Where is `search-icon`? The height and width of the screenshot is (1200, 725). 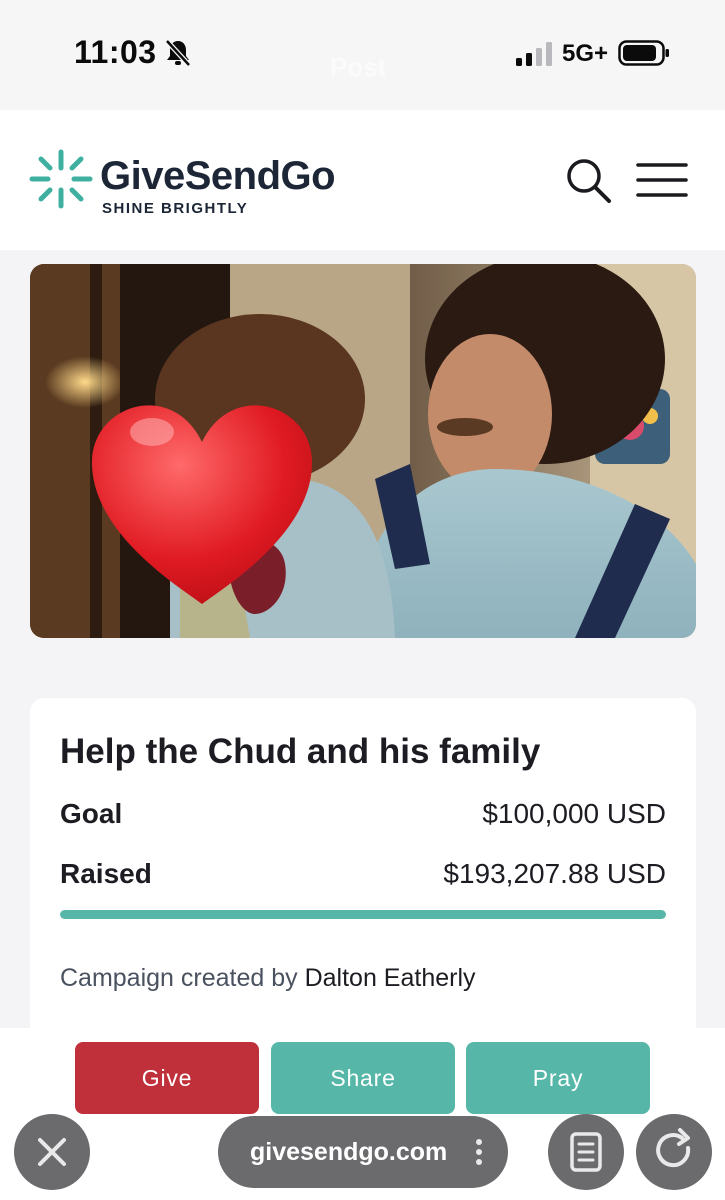 search-icon is located at coordinates (588, 180).